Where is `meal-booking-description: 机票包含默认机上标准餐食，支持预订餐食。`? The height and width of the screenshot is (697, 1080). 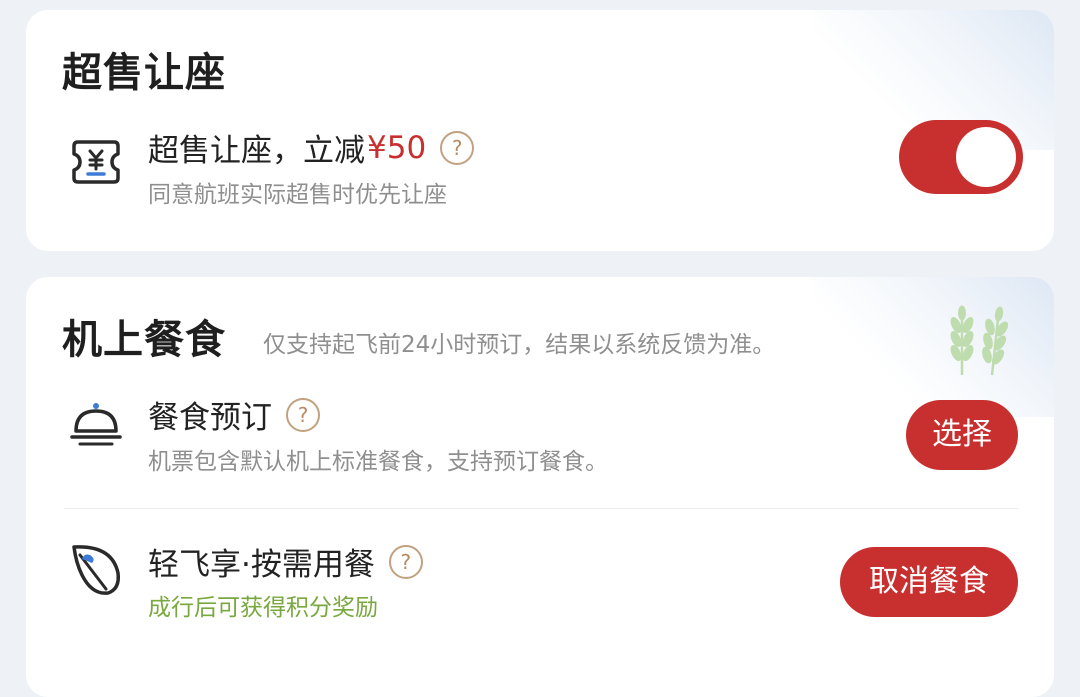 meal-booking-description: 机票包含默认机上标准餐食，支持预订餐食。 is located at coordinates (378, 462).